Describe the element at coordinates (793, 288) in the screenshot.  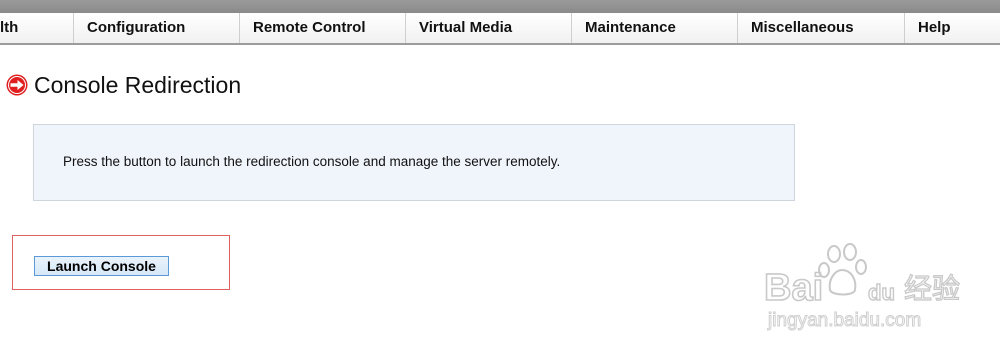
I see `svg-text: Bai` at that location.